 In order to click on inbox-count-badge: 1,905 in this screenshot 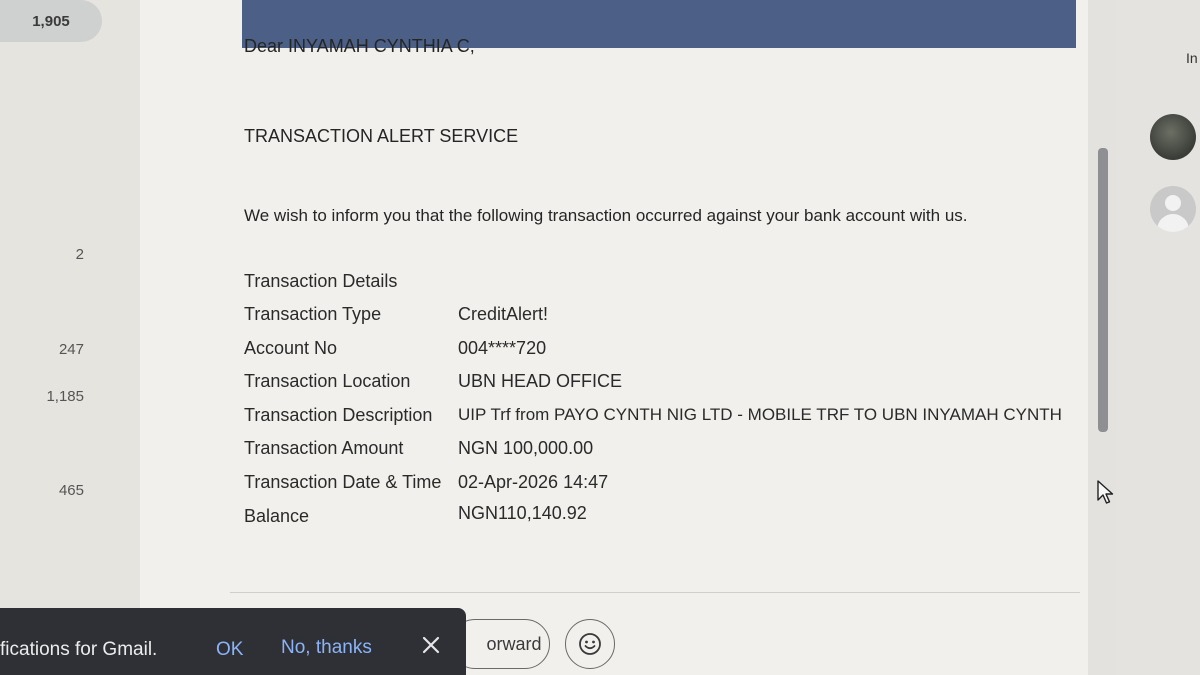, I will do `click(51, 21)`.